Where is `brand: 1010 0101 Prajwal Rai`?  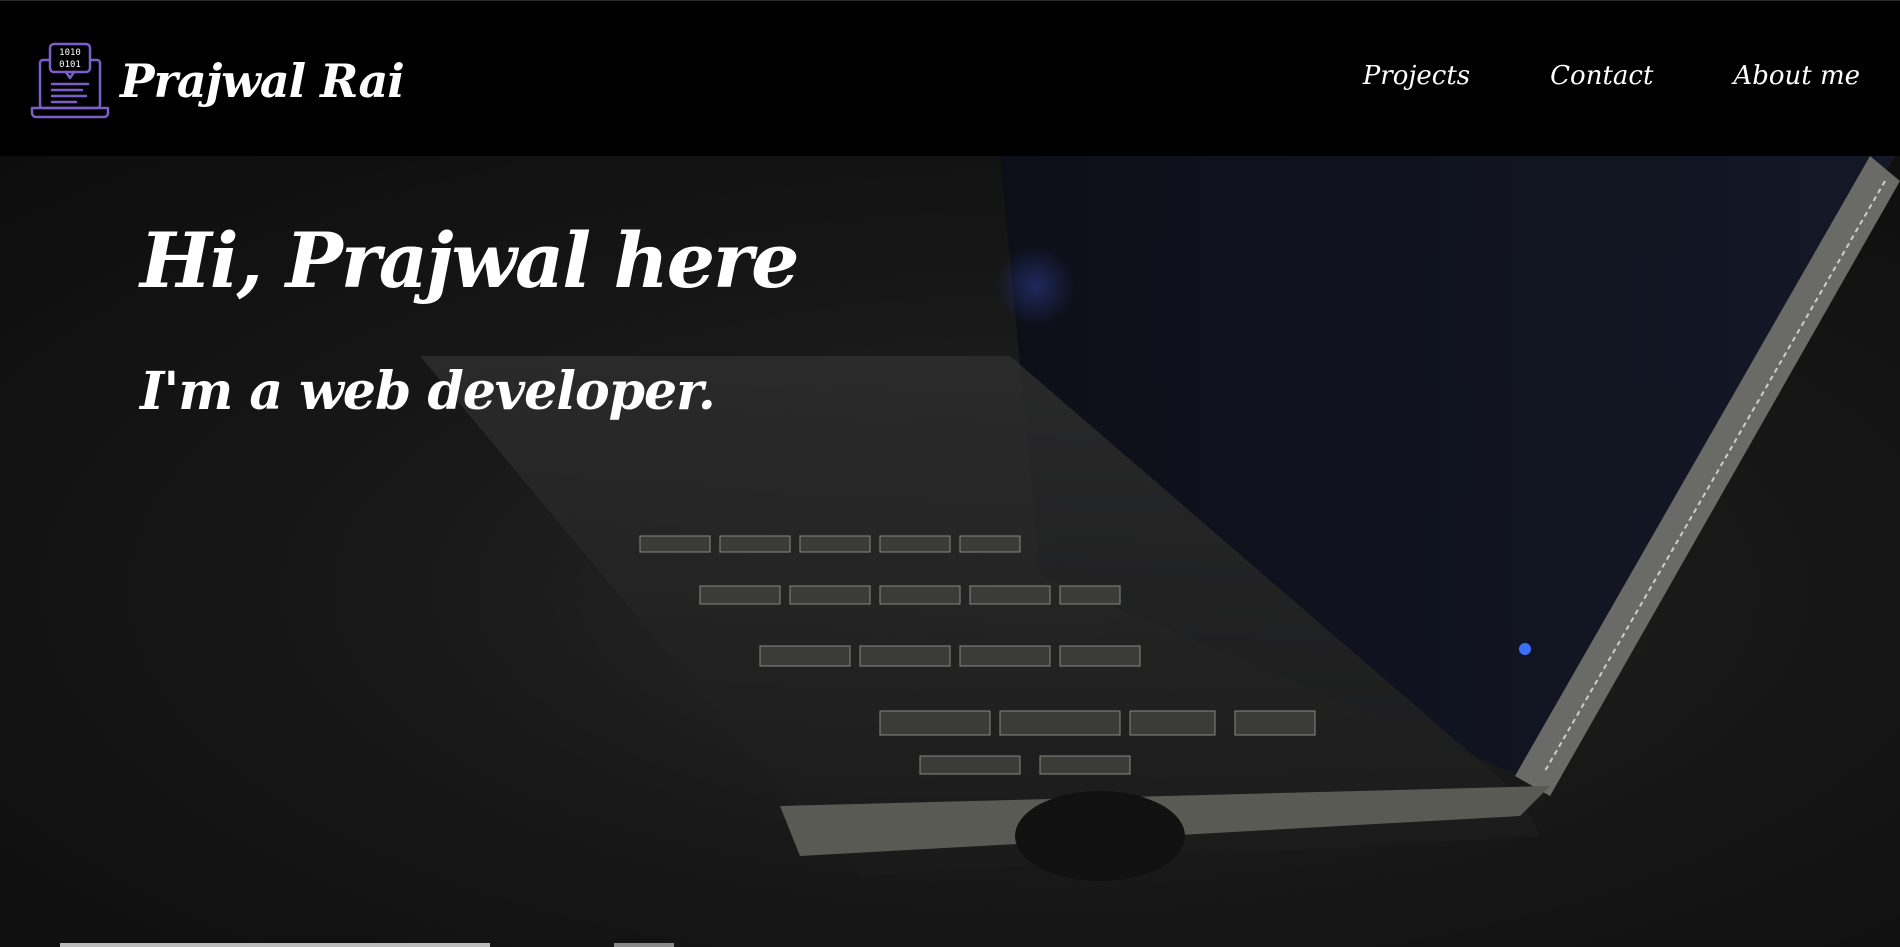 brand: 1010 0101 Prajwal Rai is located at coordinates (217, 81).